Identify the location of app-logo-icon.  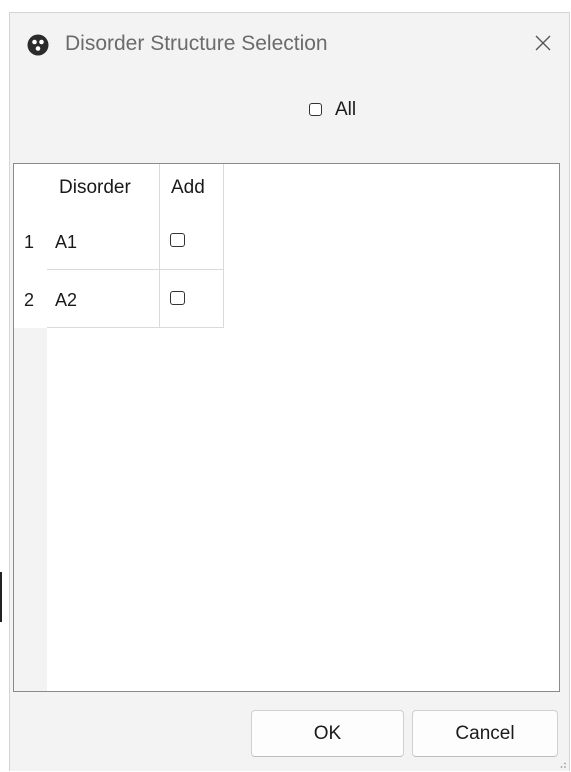
(38, 45).